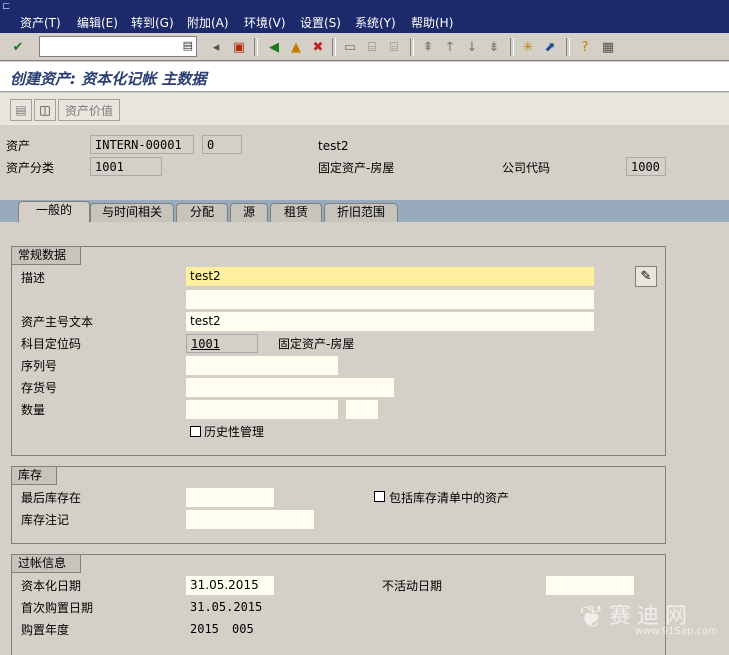 Image resolution: width=729 pixels, height=655 pixels. I want to click on company-code-field: 1000, so click(646, 166).